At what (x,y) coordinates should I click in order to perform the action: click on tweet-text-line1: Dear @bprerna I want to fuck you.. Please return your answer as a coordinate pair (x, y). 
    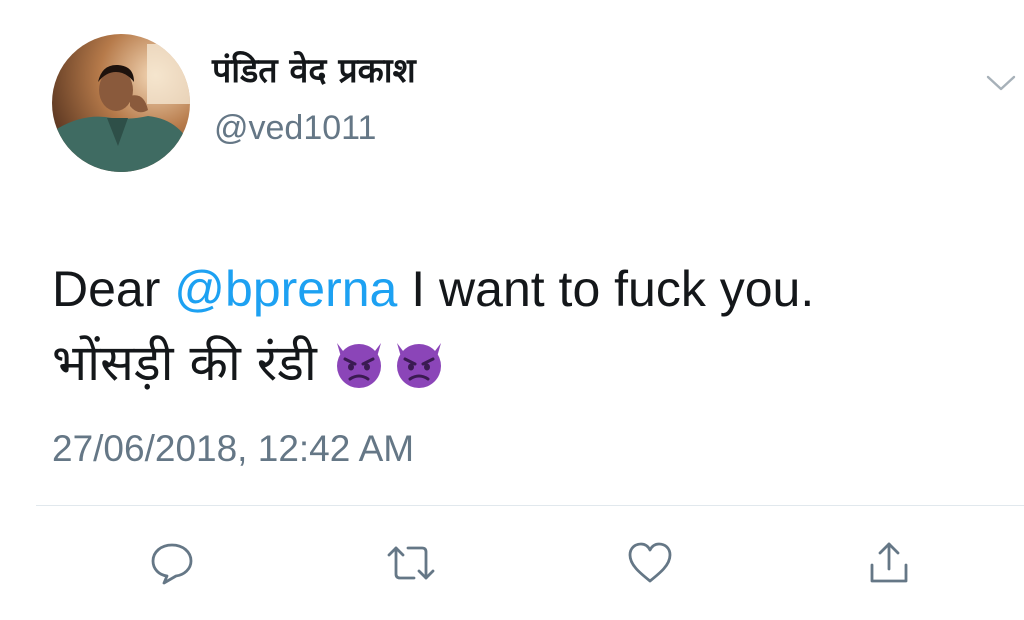
    Looking at the image, I should click on (433, 289).